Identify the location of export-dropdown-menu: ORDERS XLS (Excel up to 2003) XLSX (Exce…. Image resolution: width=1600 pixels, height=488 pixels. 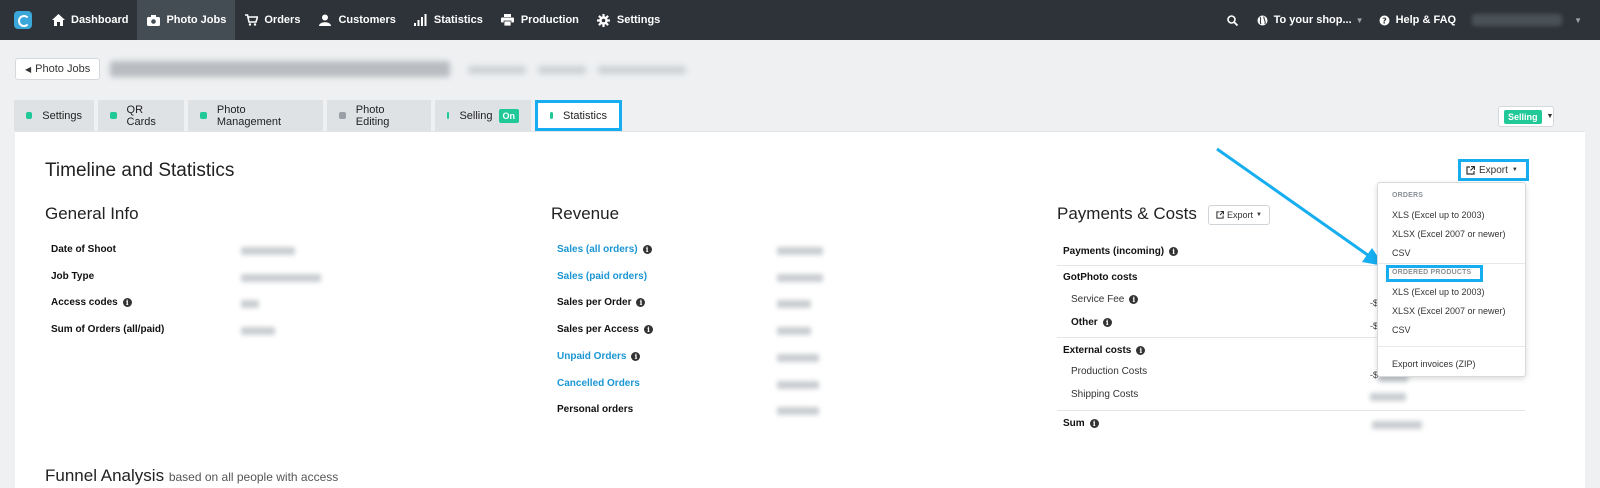
(1451, 279).